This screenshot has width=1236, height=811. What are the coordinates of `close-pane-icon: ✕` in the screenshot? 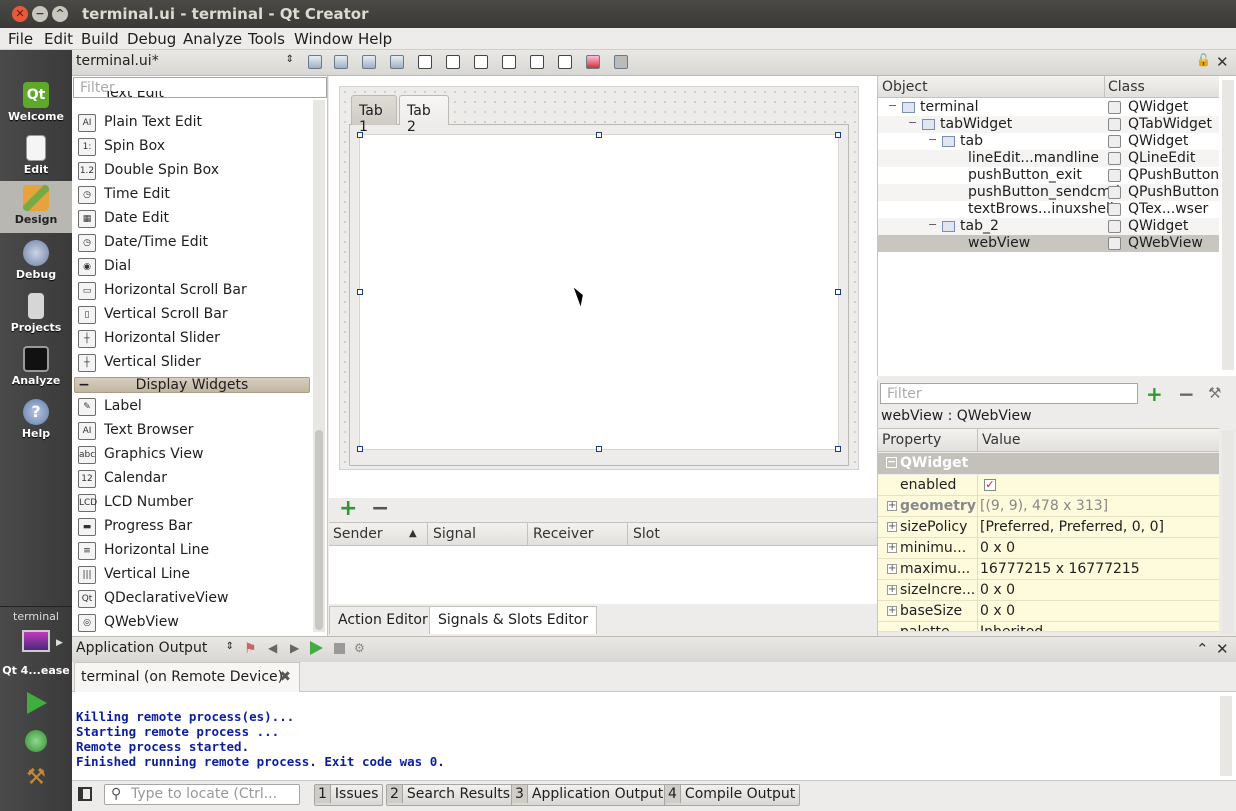 It's located at (1222, 649).